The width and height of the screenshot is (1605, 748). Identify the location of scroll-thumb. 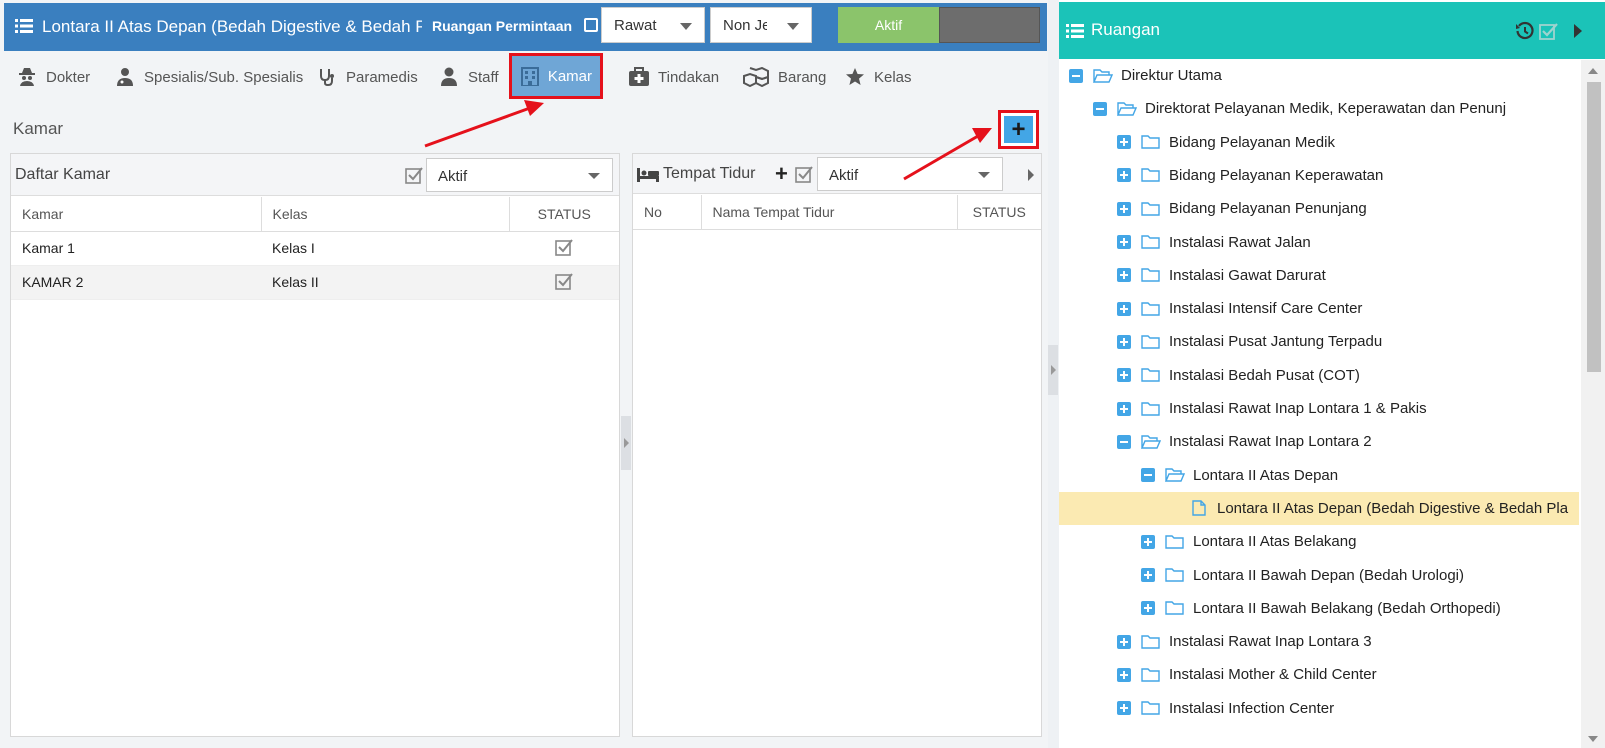
(1594, 227).